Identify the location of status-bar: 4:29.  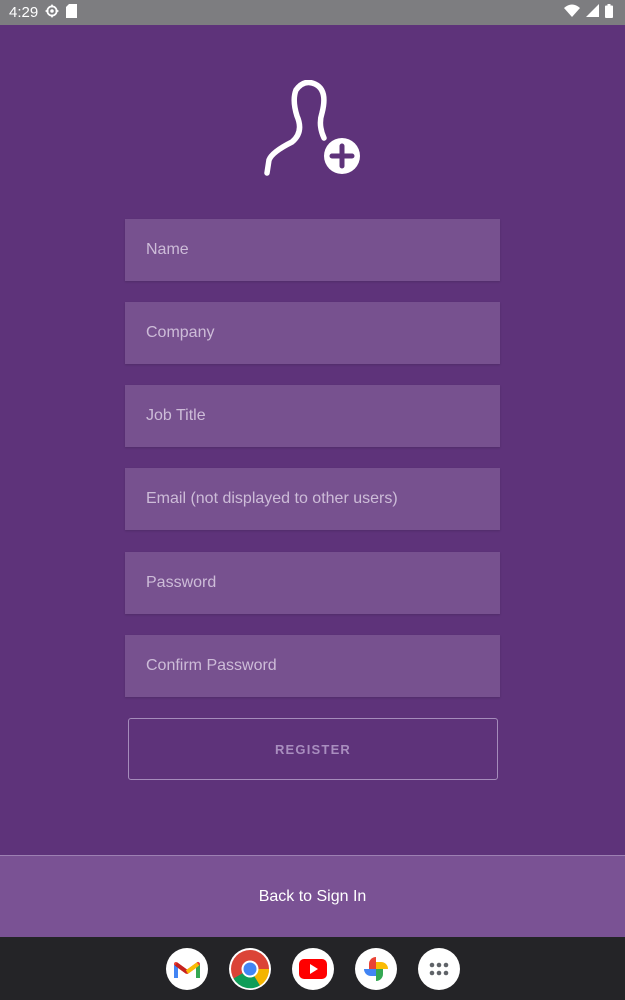
(312, 12).